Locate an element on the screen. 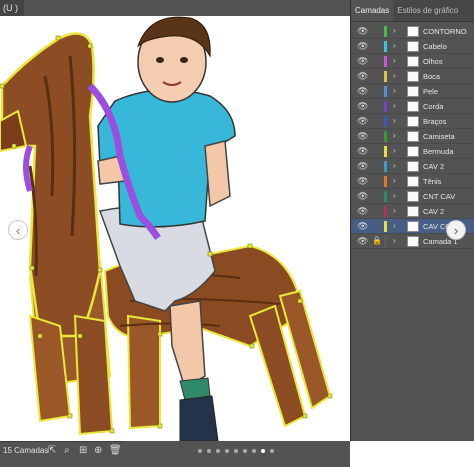  search-icon: ⌕ is located at coordinates (67, 450).